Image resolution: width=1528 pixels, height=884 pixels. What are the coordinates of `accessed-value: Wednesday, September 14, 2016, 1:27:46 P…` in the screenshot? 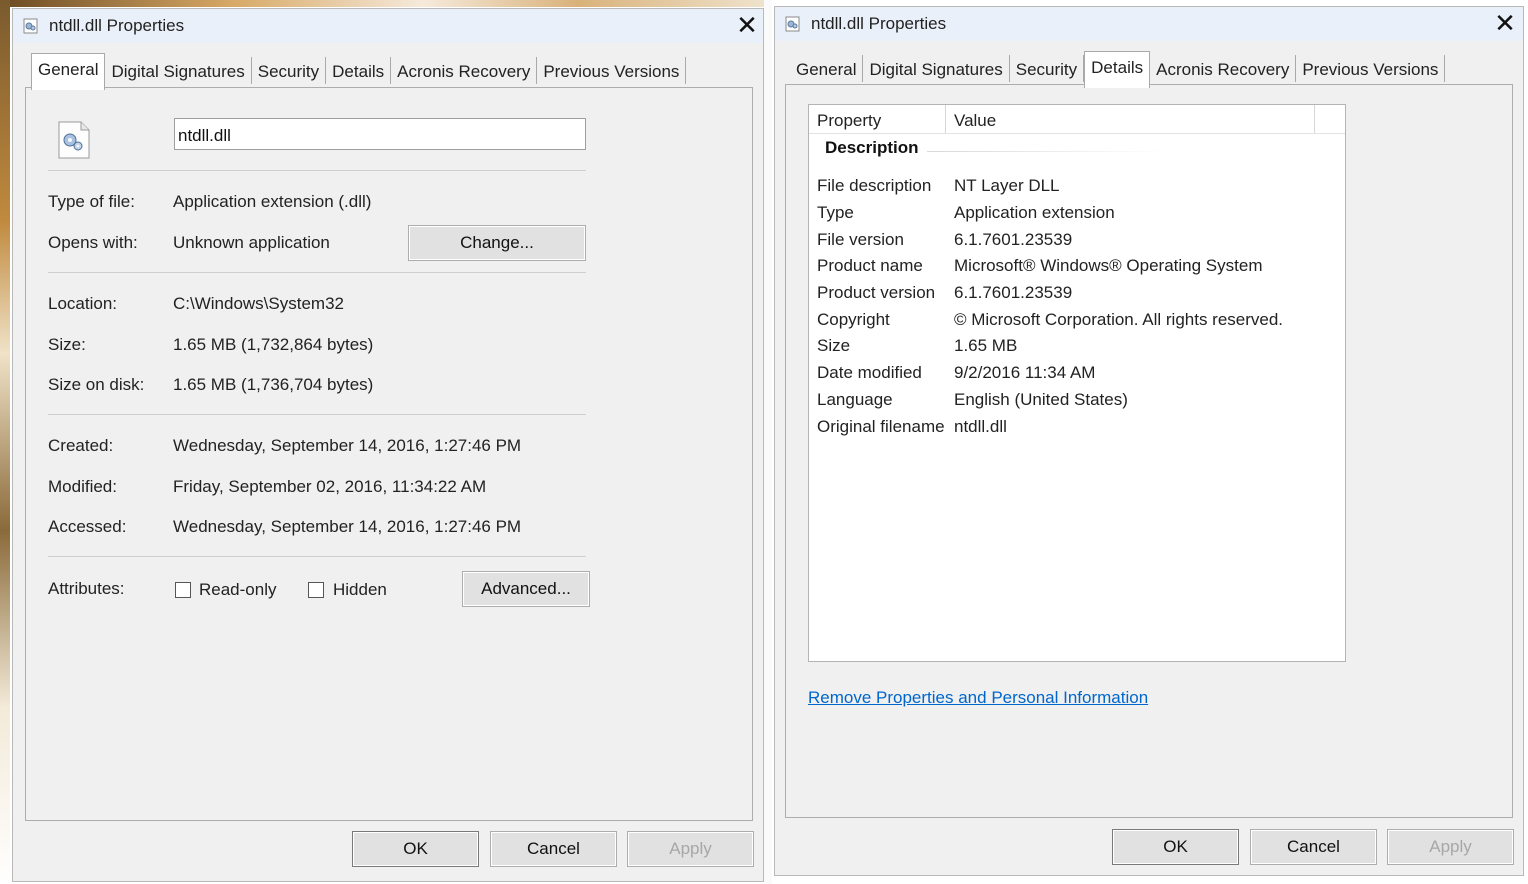 It's located at (347, 526).